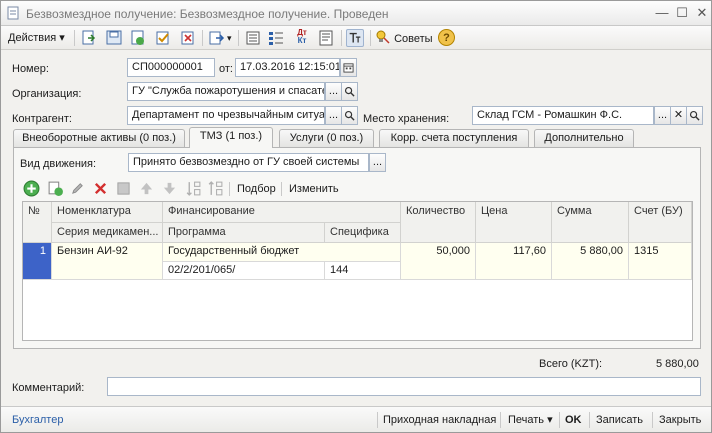  What do you see at coordinates (573, 420) in the screenshot?
I see `ok-button: OK` at bounding box center [573, 420].